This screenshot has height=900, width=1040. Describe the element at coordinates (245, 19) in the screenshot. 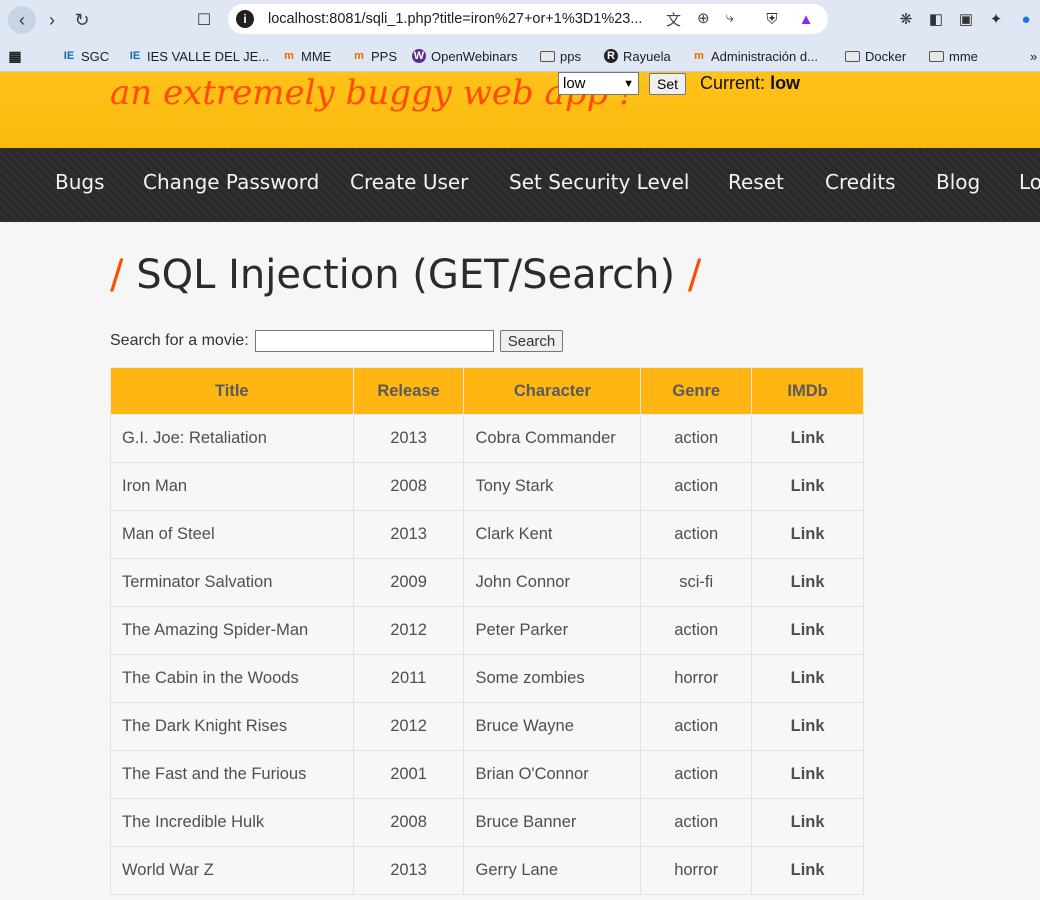

I see `site-info-icon: i` at that location.